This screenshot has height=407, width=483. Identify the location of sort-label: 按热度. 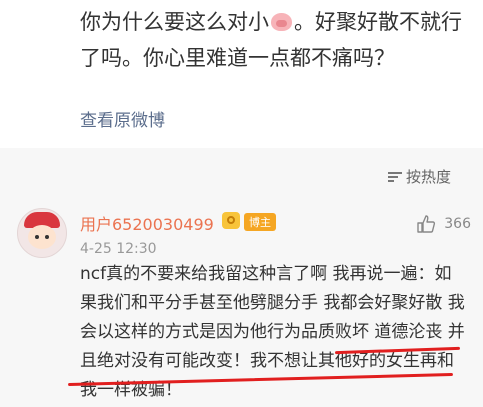
(428, 177).